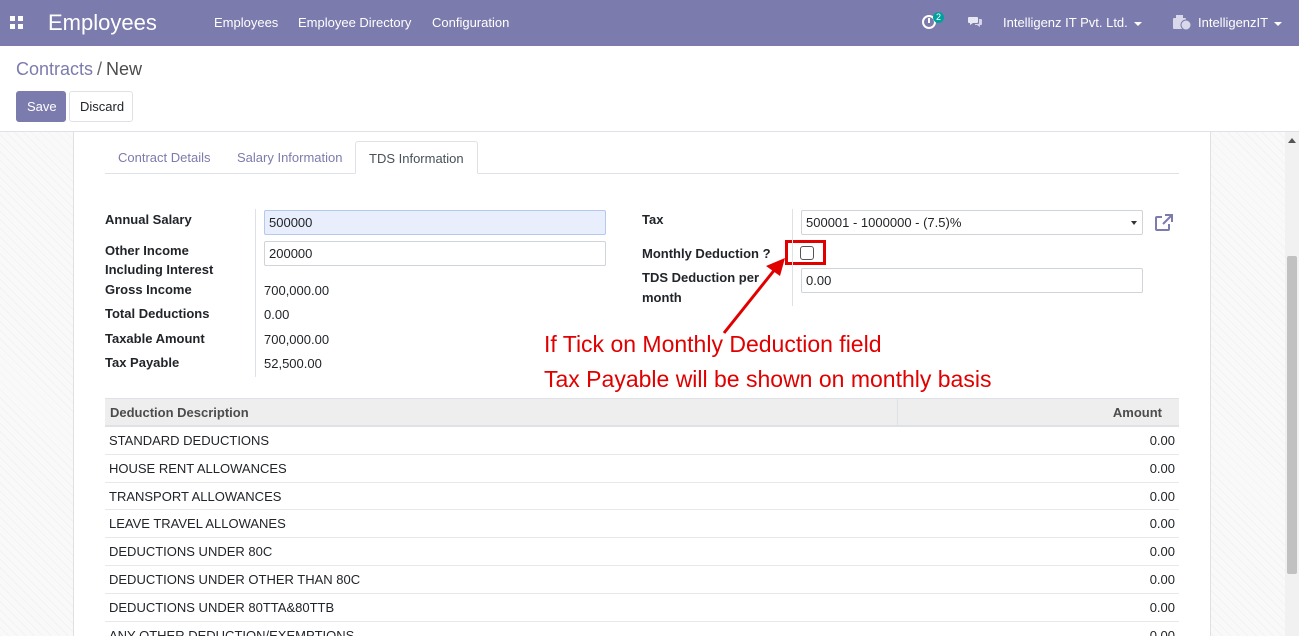  I want to click on chat-icon, so click(975, 22).